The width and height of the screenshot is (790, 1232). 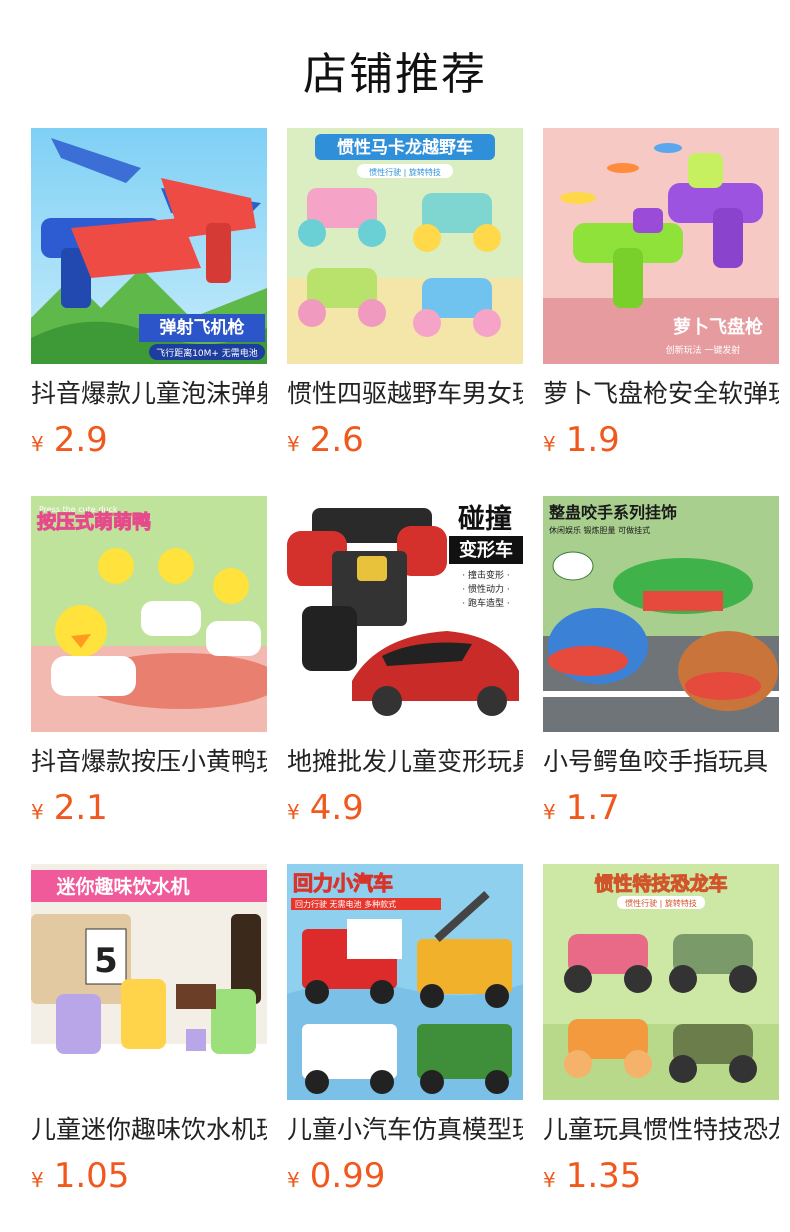 I want to click on image-caption: 迷你趣味饮水机, so click(x=122, y=886).